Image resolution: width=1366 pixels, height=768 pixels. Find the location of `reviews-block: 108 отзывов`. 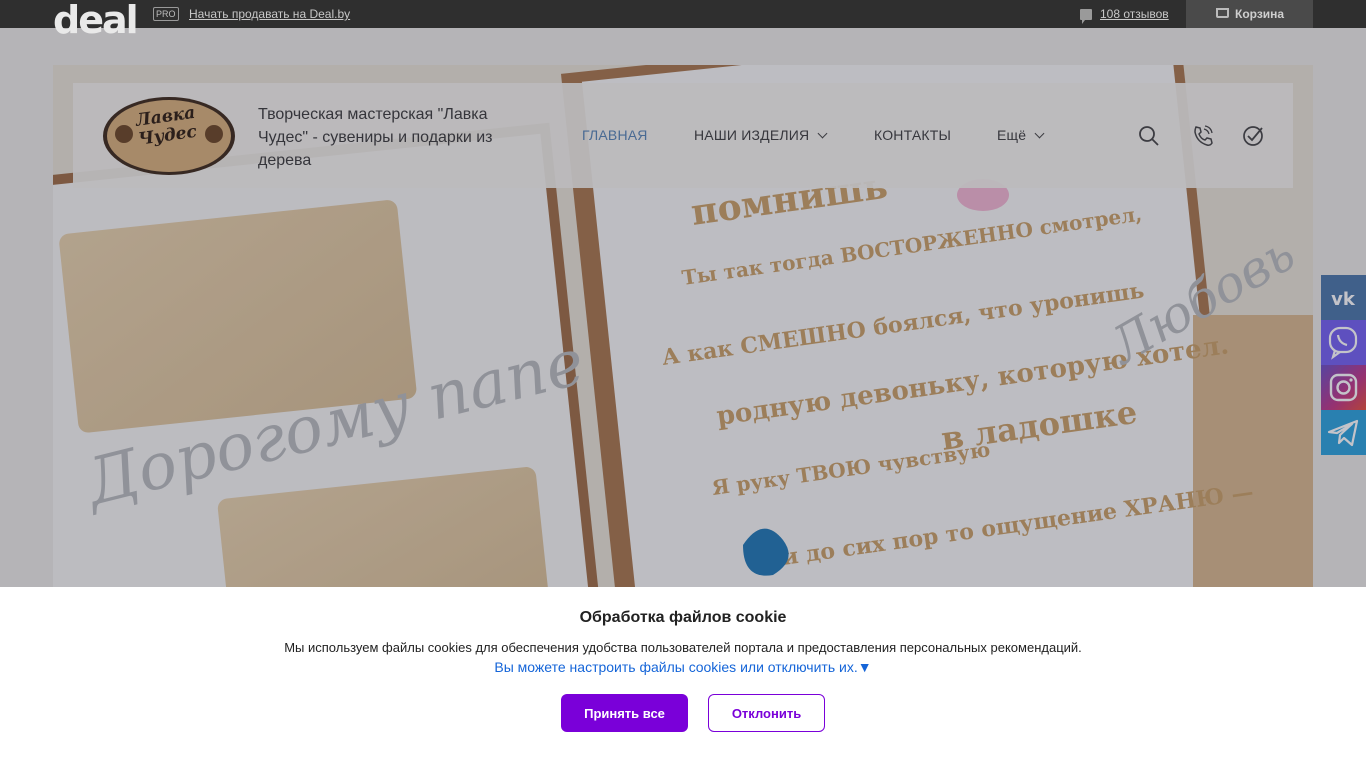

reviews-block: 108 отзывов is located at coordinates (1124, 15).